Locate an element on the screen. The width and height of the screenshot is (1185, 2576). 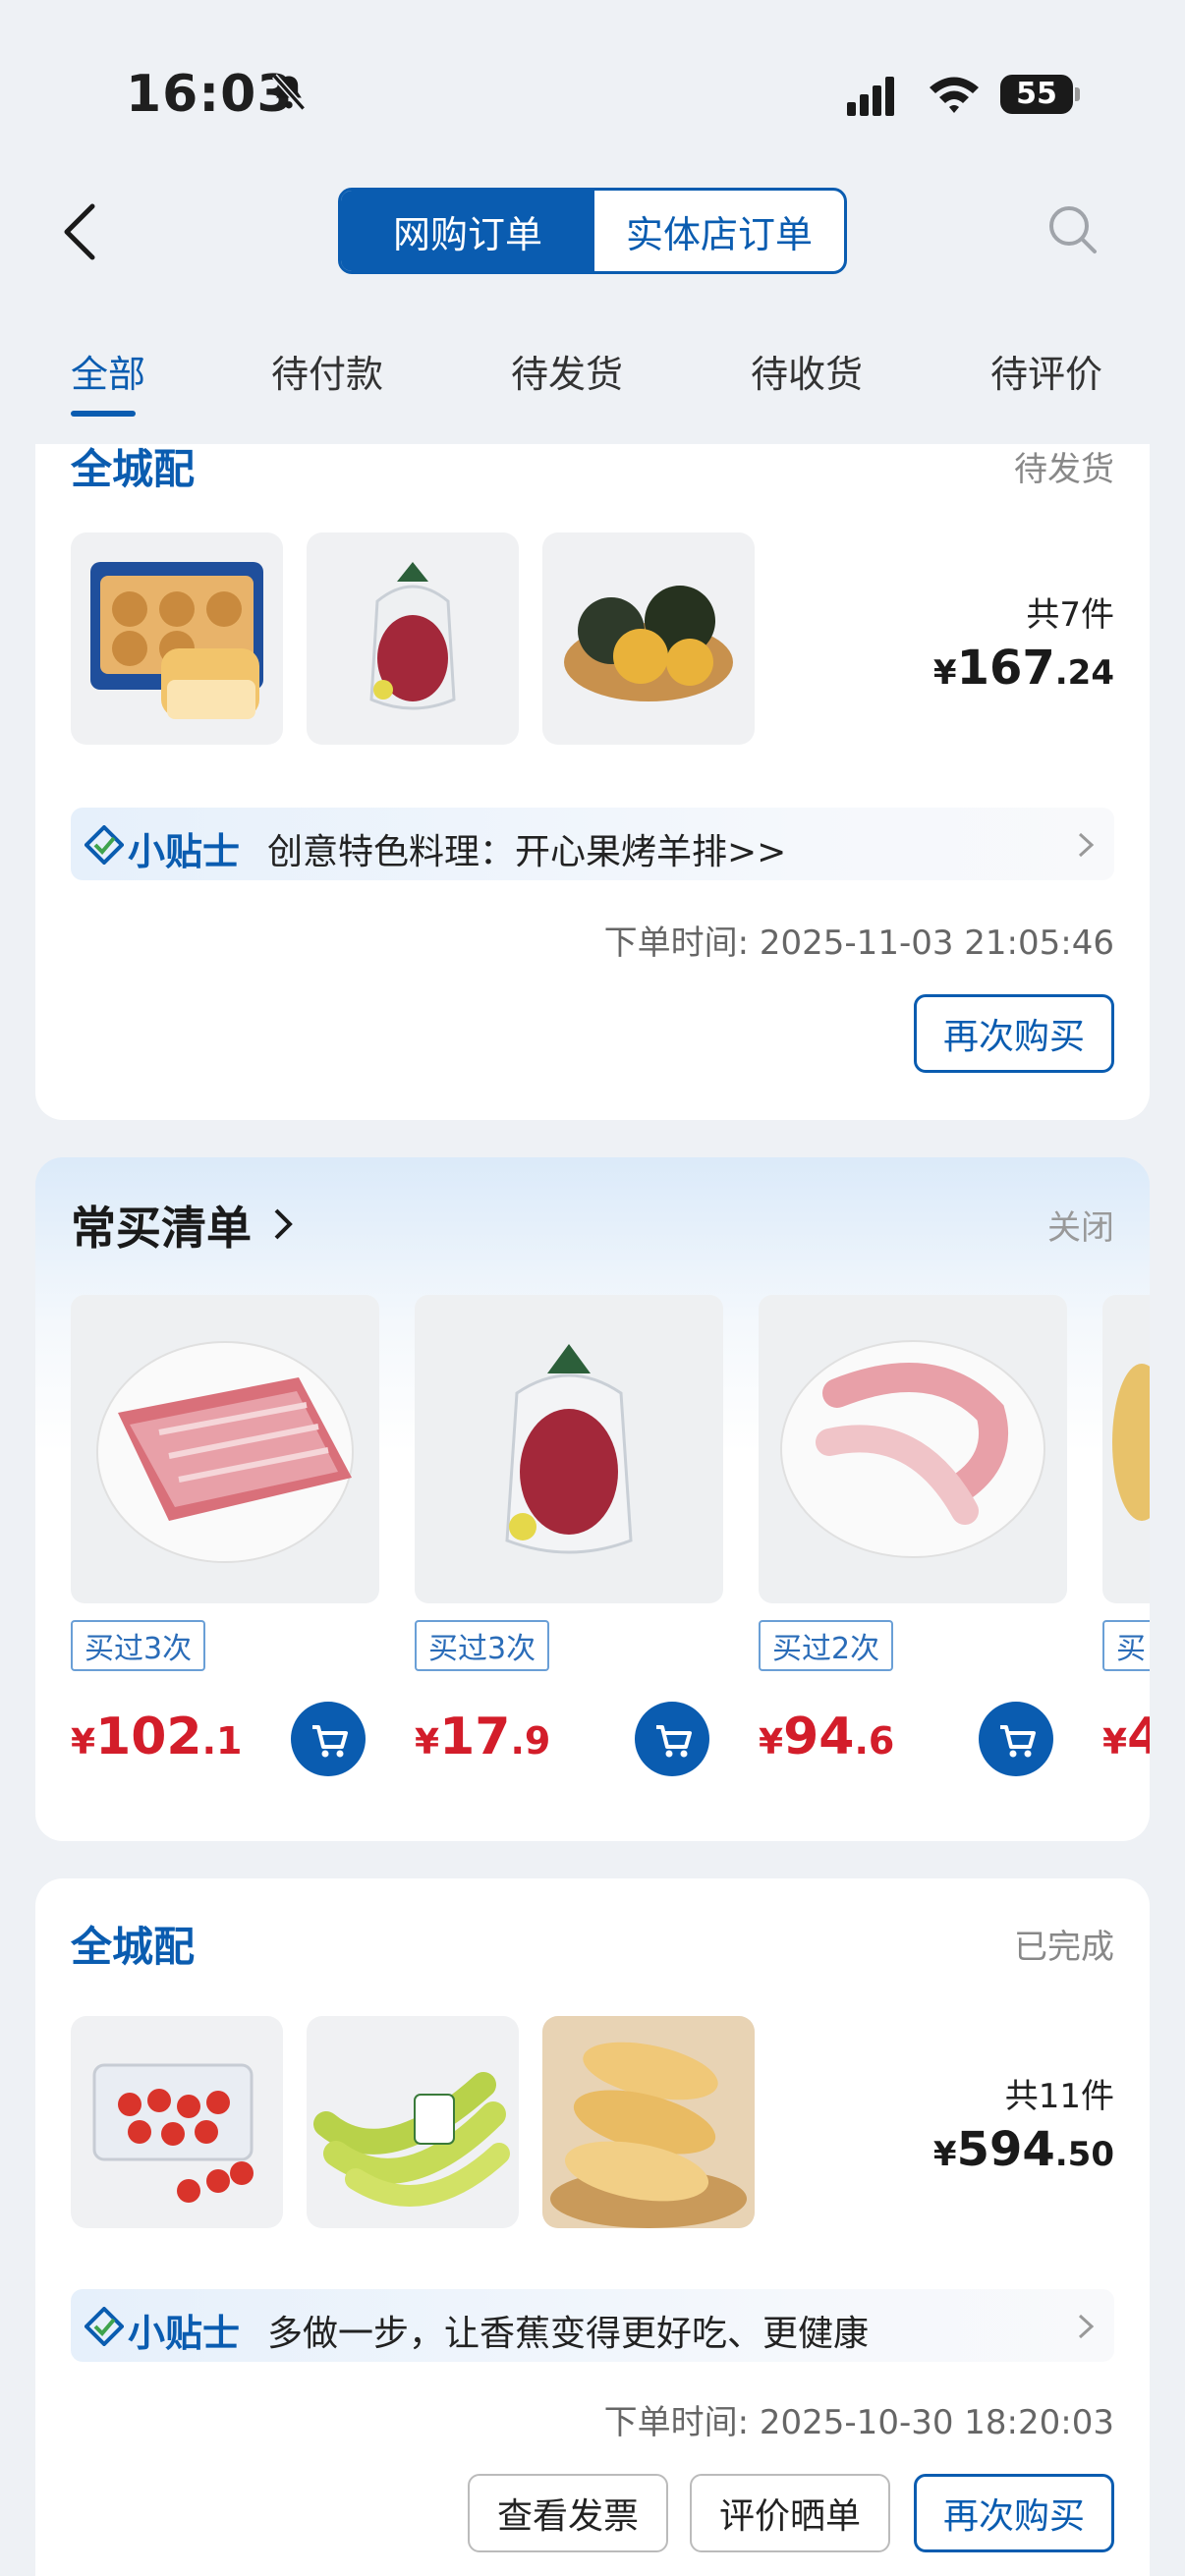
order-status-tabs: 全部 待付款 待发货 待收货 待评价 is located at coordinates (592, 388).